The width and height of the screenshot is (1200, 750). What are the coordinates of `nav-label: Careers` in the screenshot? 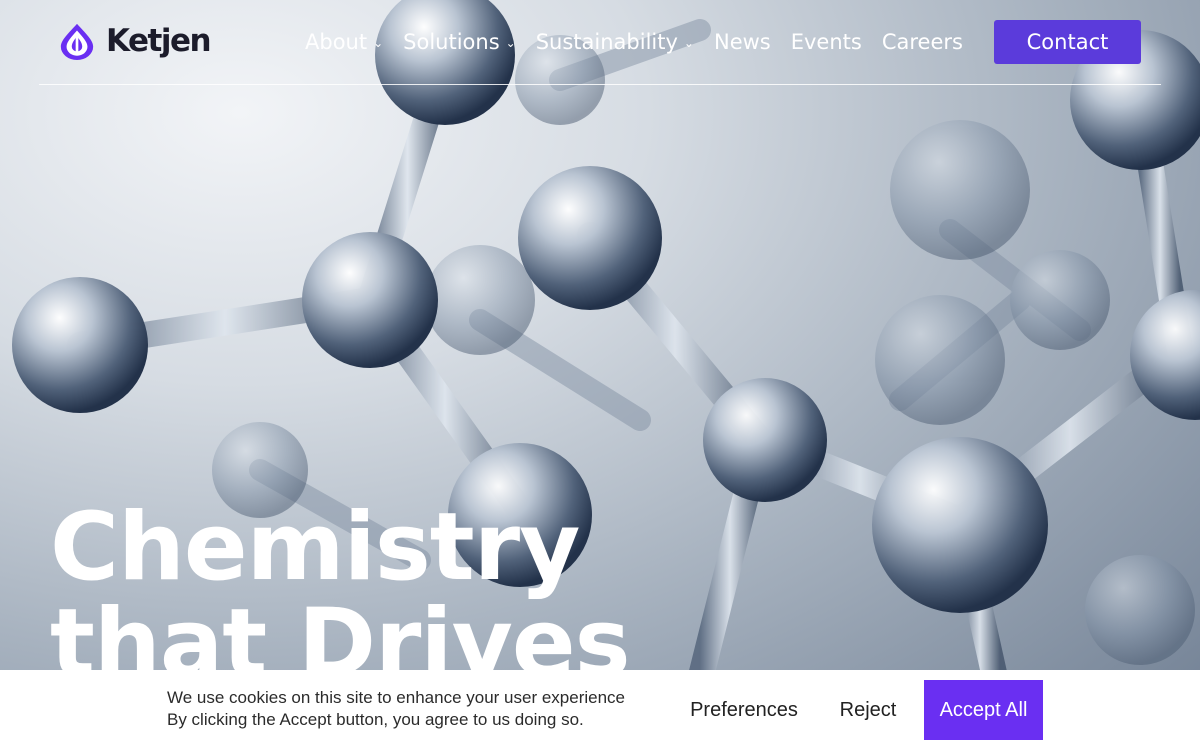 It's located at (922, 42).